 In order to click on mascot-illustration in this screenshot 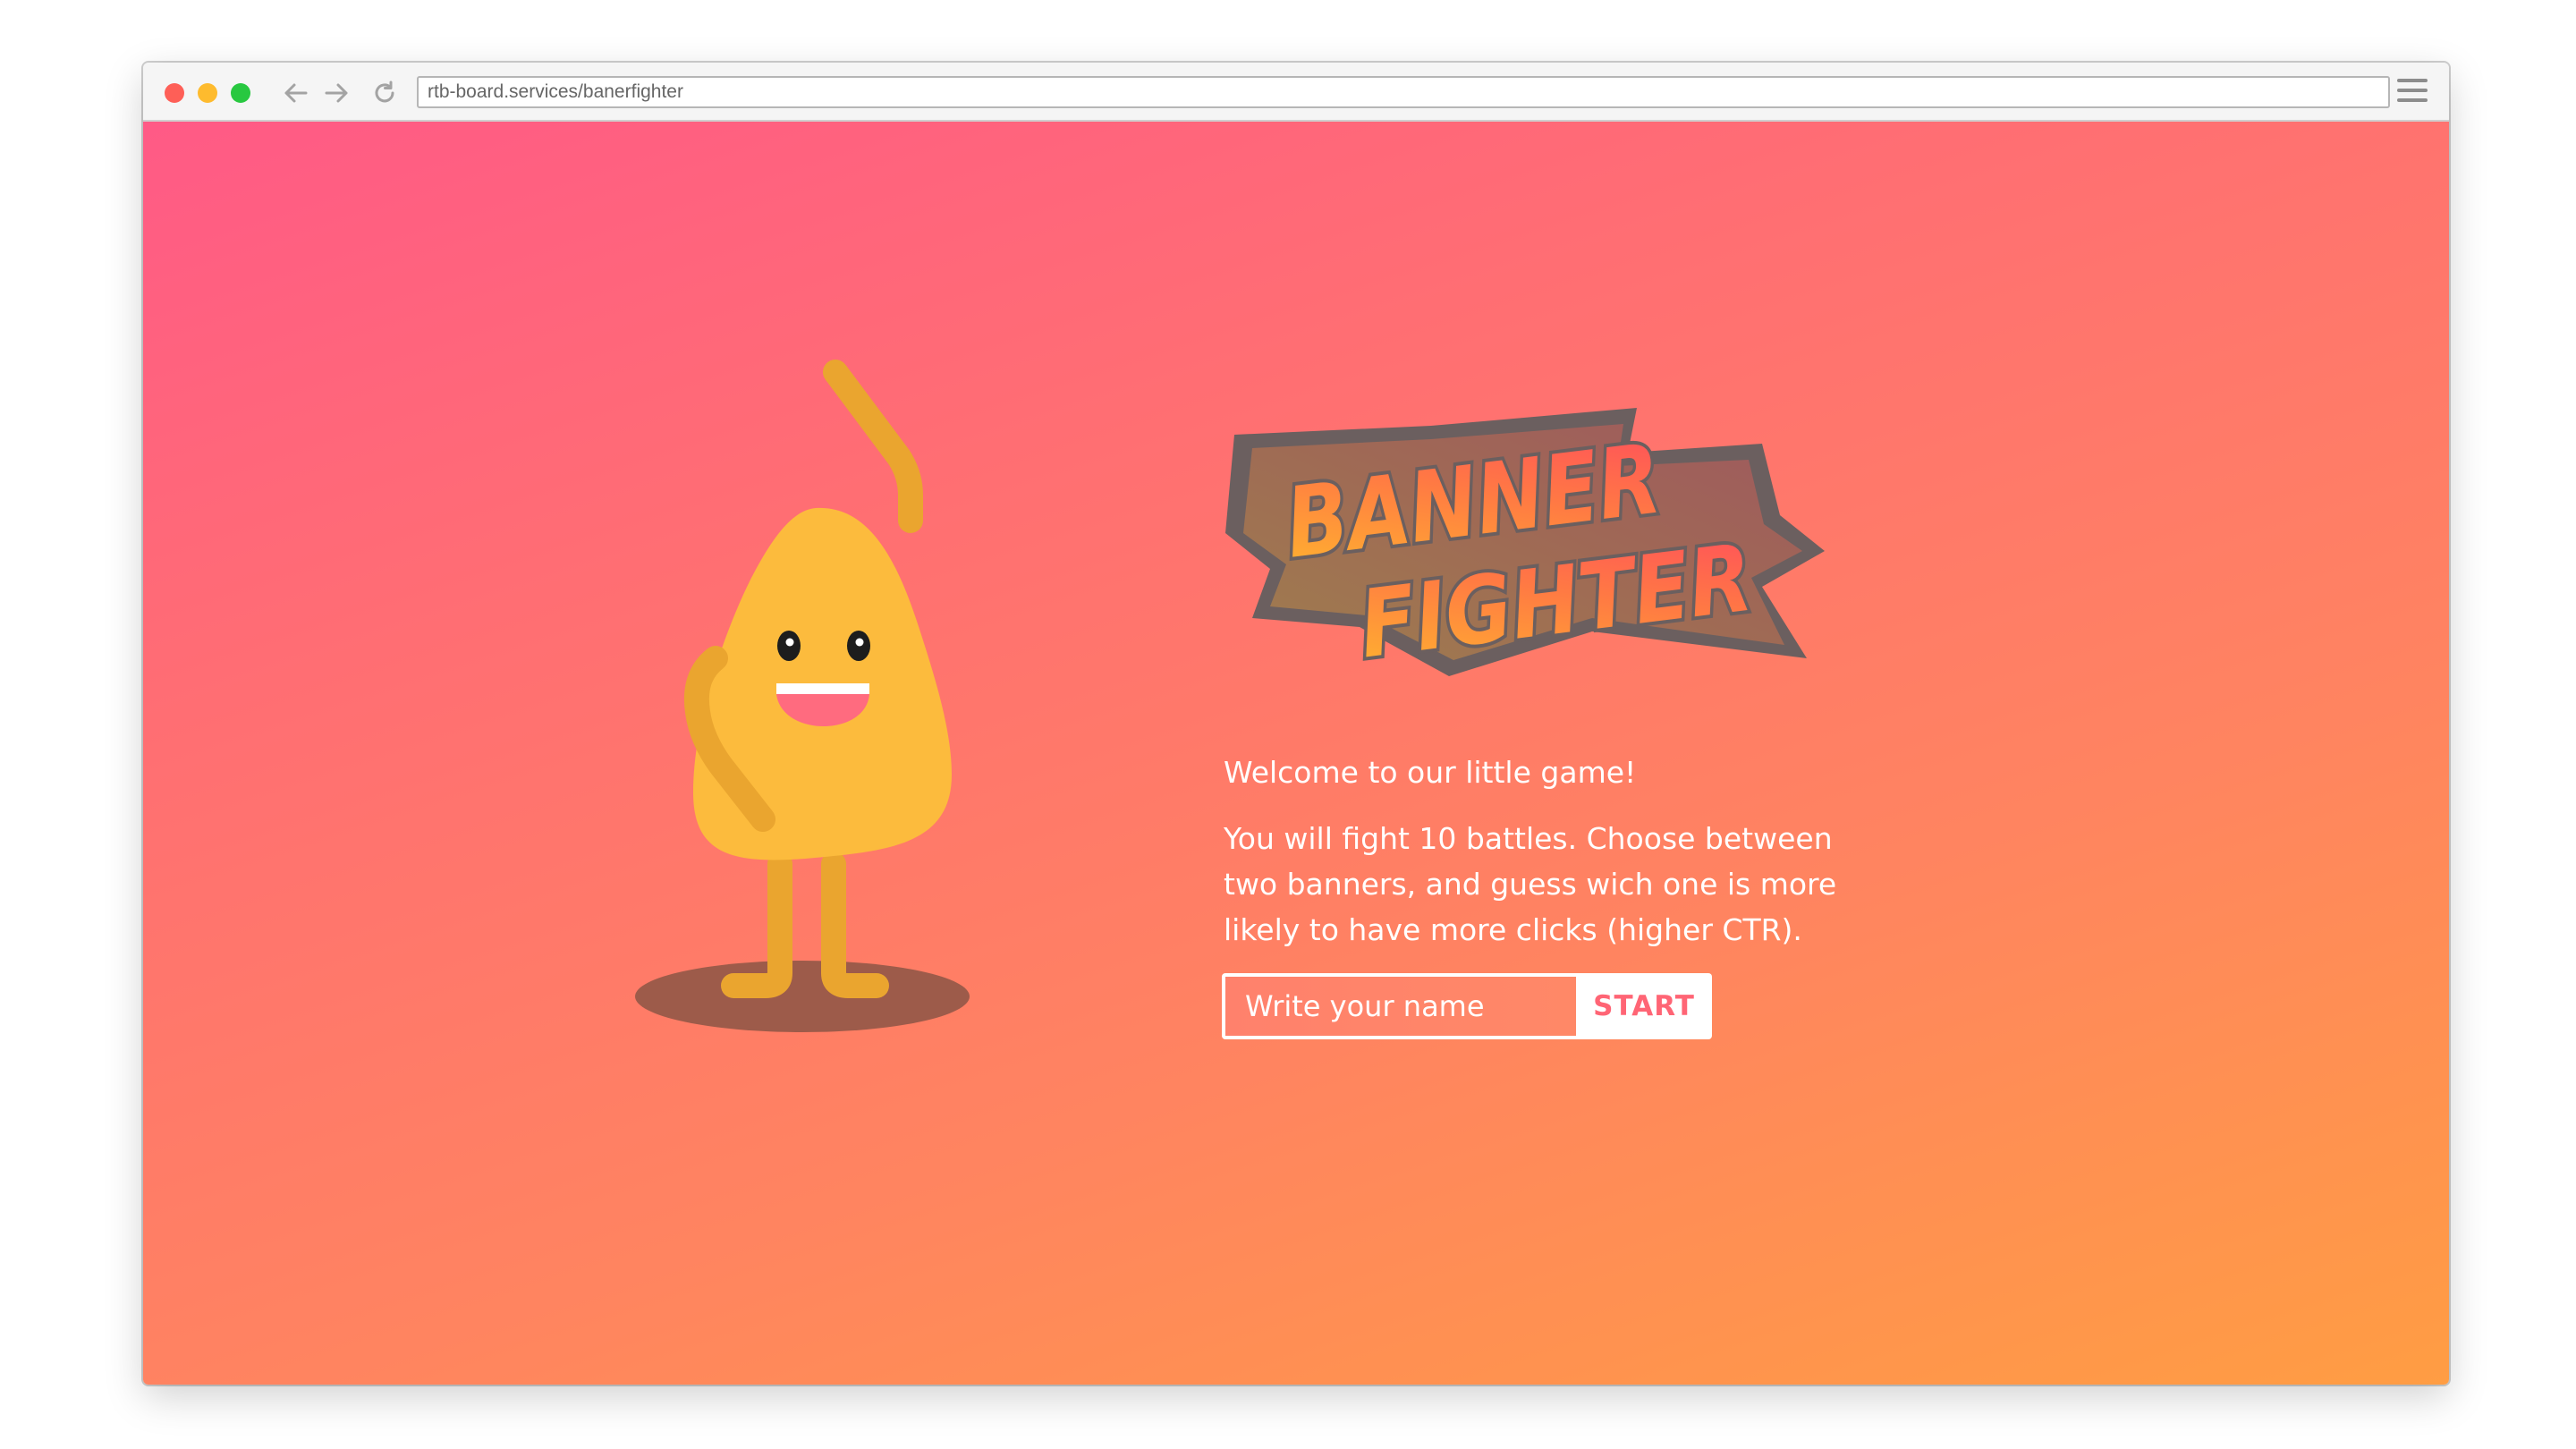, I will do `click(802, 696)`.